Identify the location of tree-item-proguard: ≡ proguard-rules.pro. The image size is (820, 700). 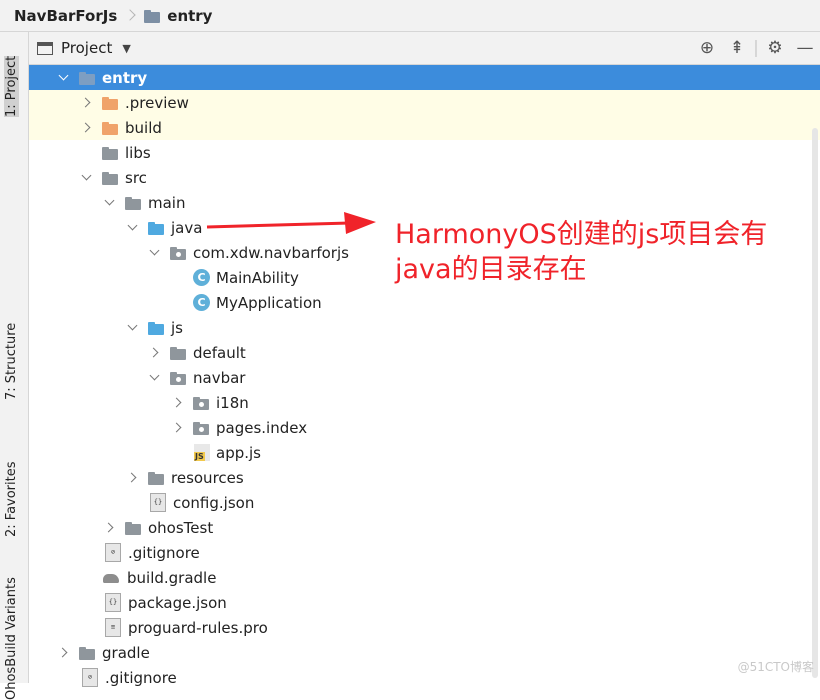
(424, 627).